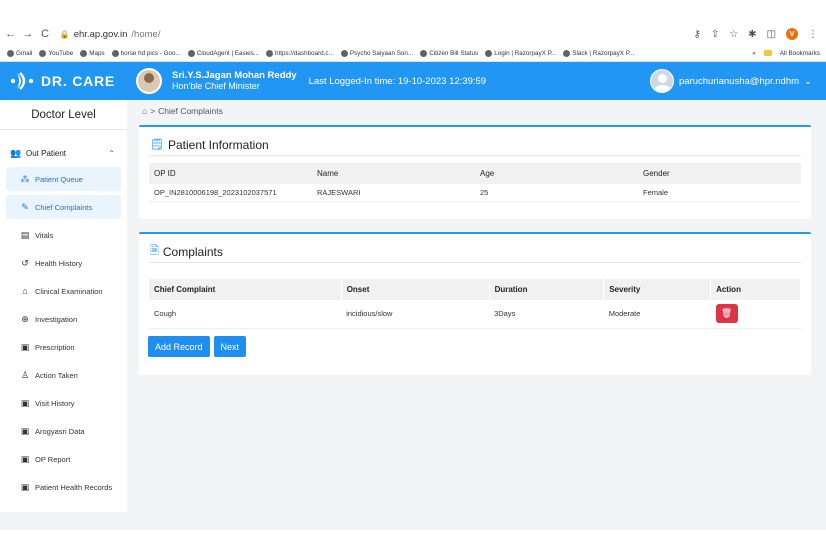  I want to click on sidebar-item-chief-complaints: ✎ Chief Complaints, so click(63, 207).